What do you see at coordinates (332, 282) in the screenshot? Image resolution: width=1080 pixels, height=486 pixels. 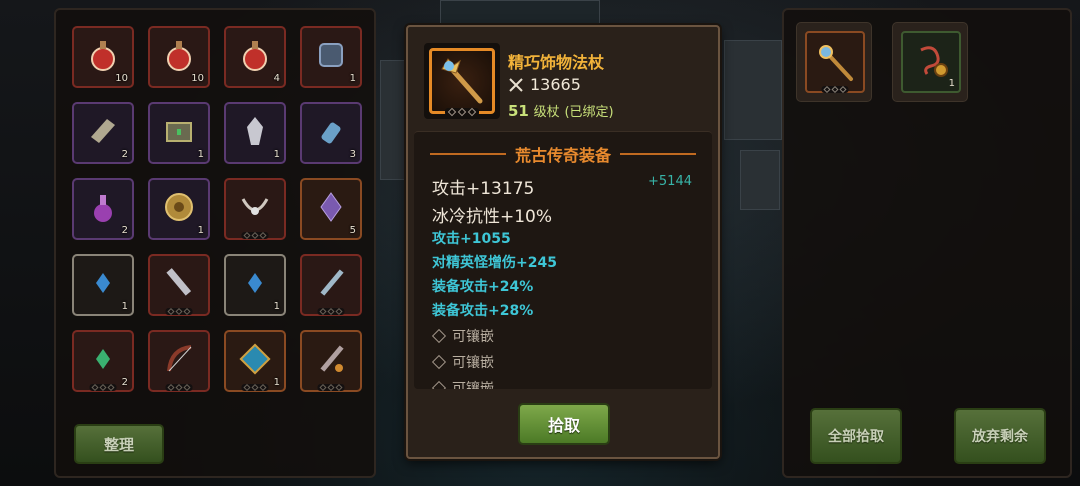 I see `sword-icon` at bounding box center [332, 282].